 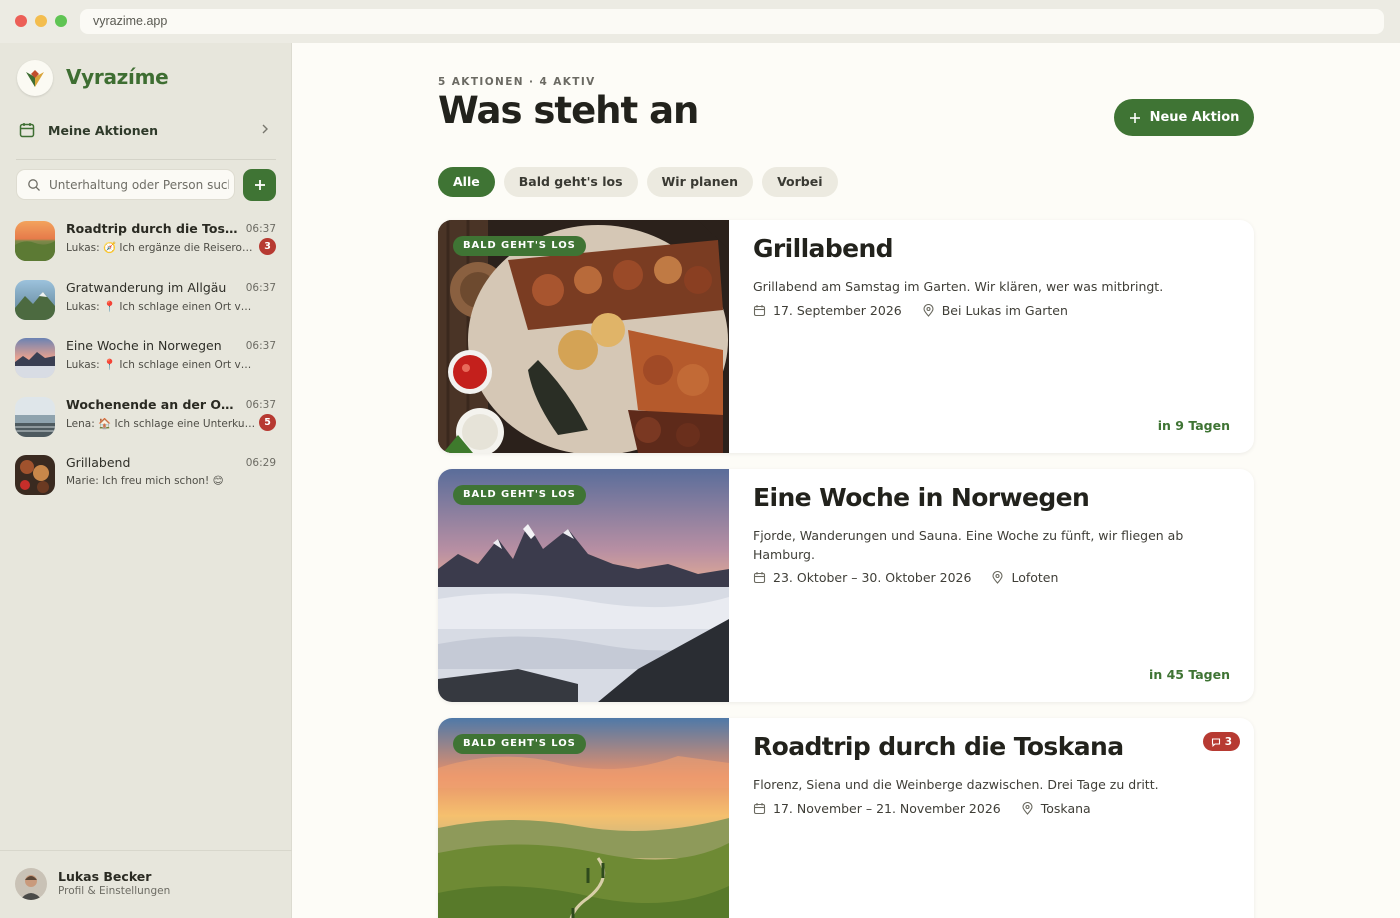 I want to click on logo-icon, so click(x=35, y=78).